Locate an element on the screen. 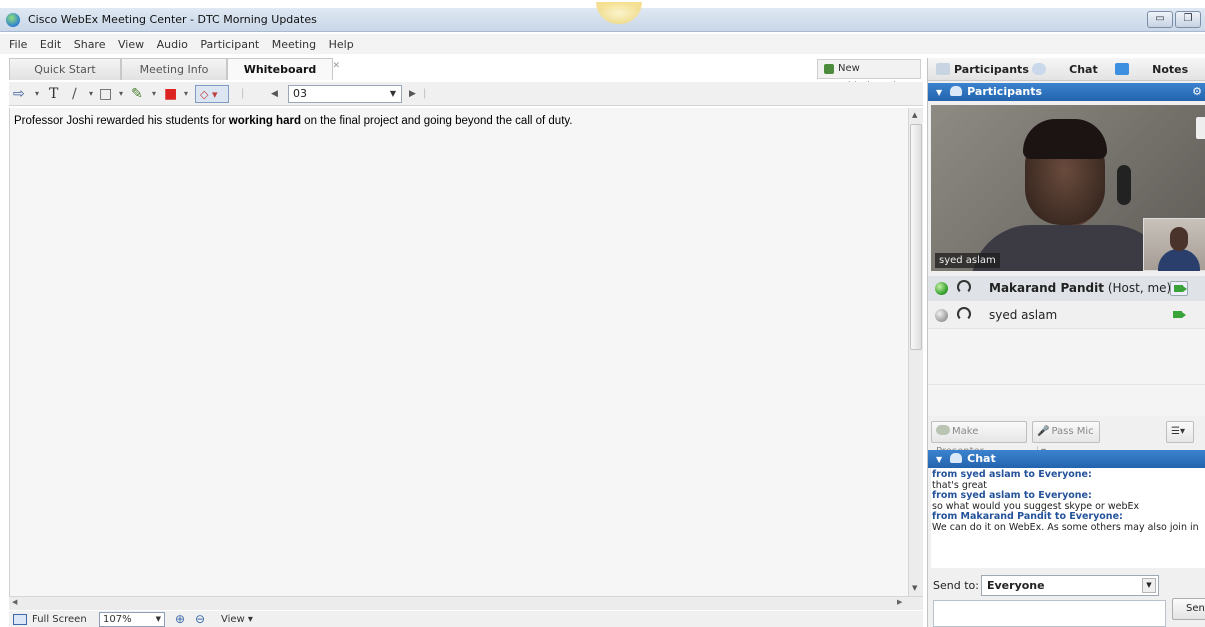  tab-participants: Participants is located at coordinates (982, 69).